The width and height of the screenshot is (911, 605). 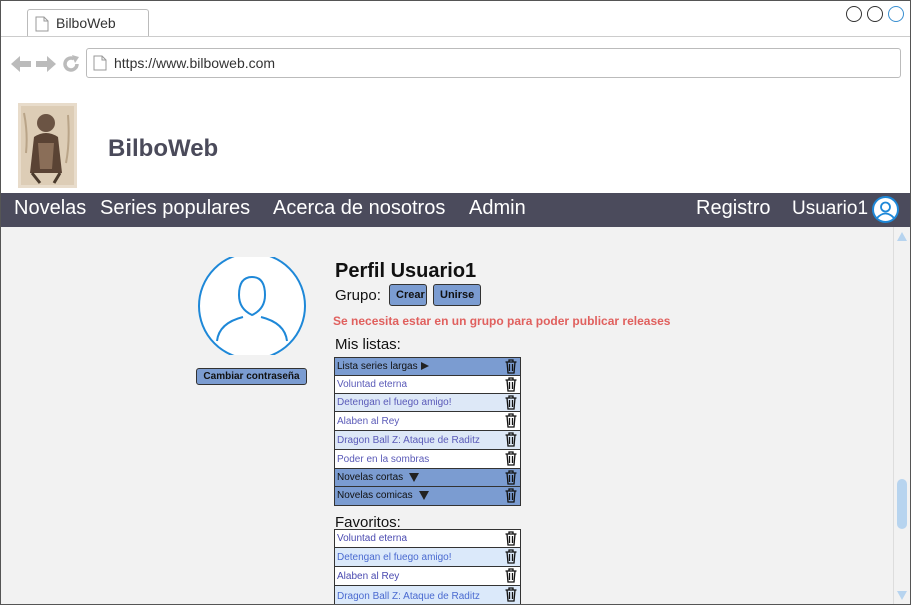 I want to click on change-password-button: Cambiar contraseña, so click(x=251, y=376).